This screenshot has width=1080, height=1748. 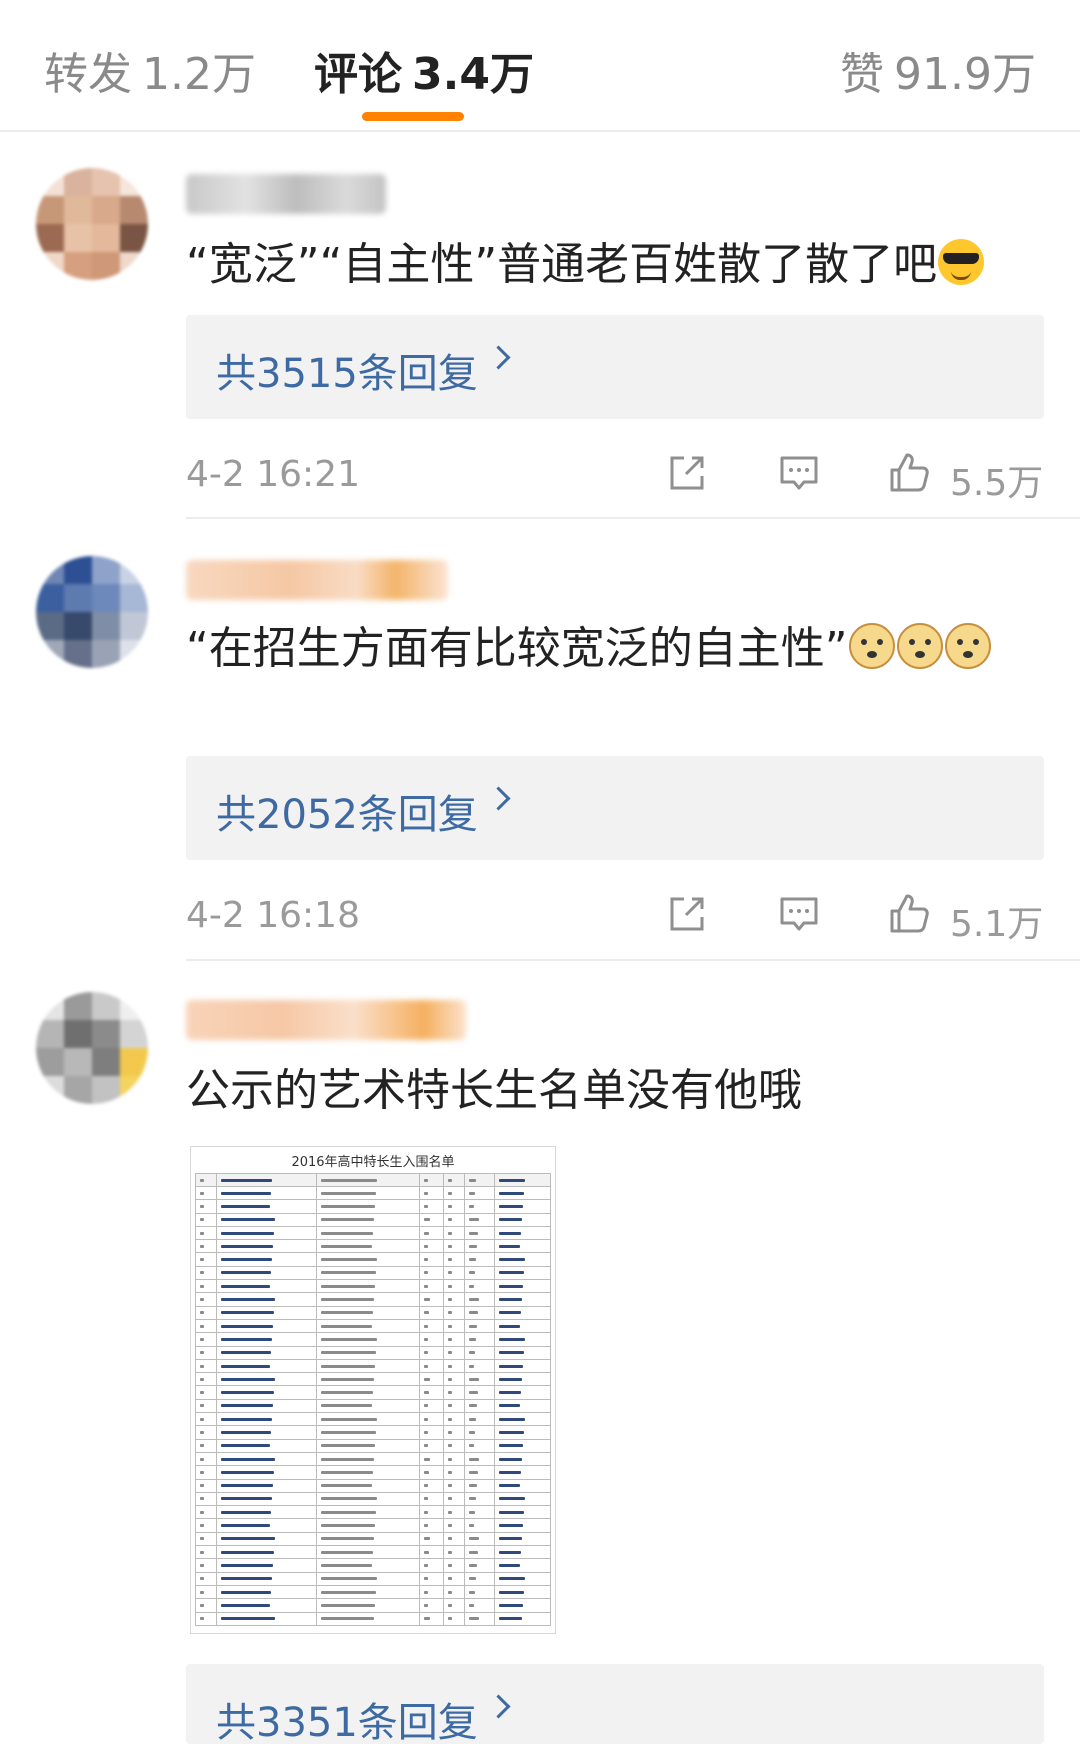 What do you see at coordinates (273, 474) in the screenshot?
I see `comment-time: 4-2 16:21` at bounding box center [273, 474].